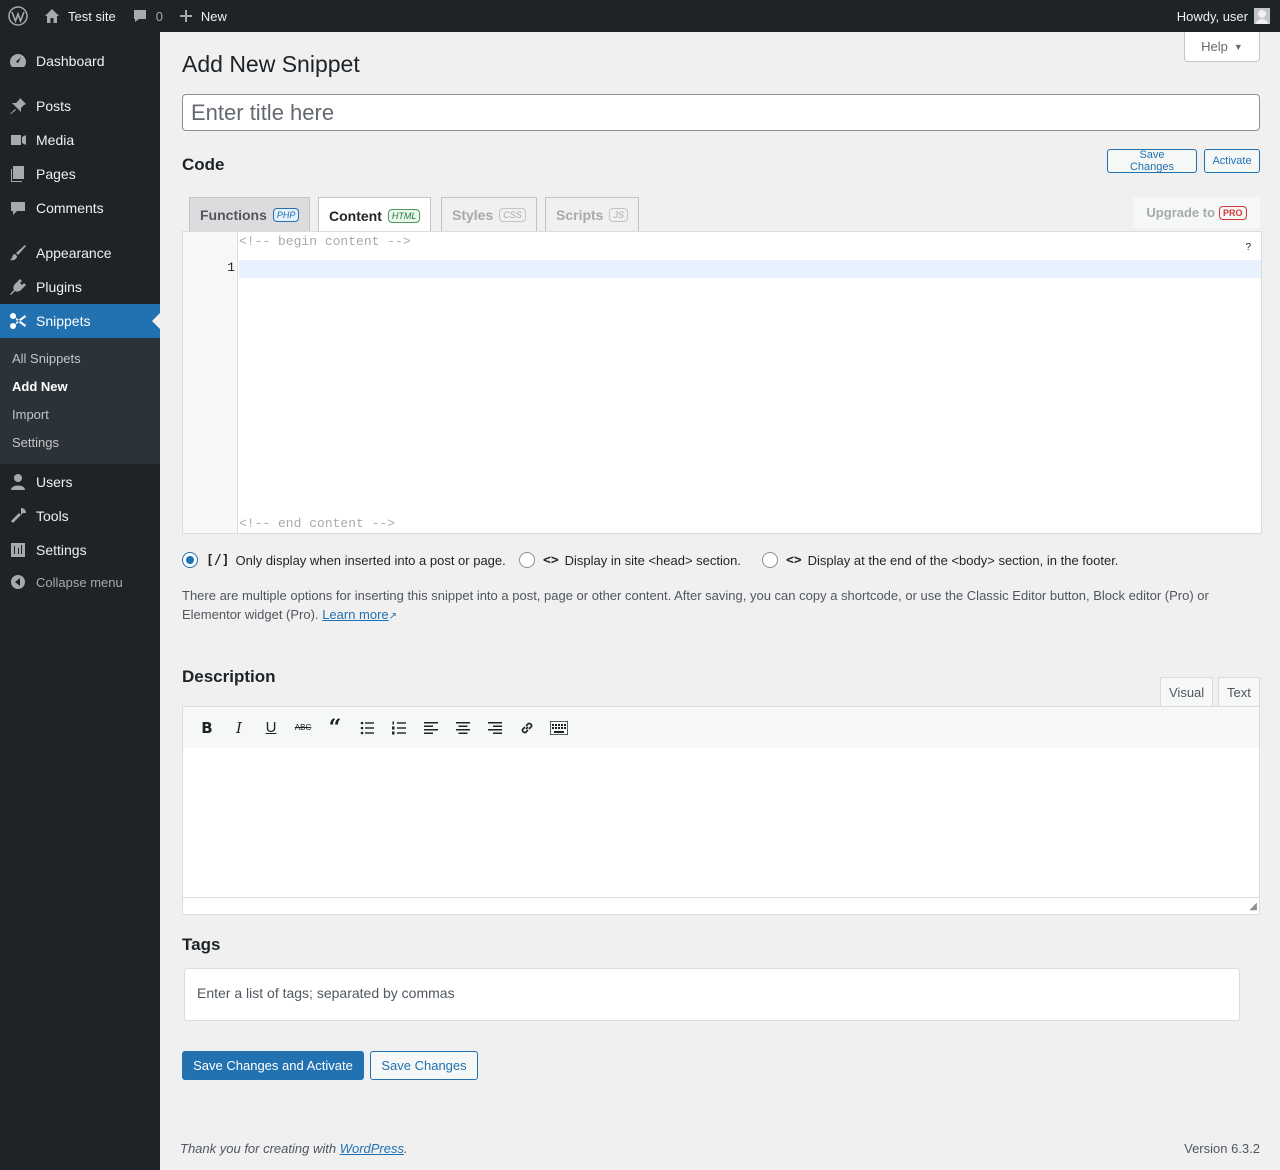 The image size is (1280, 1170). I want to click on strikethrough-icon: ABC, so click(303, 728).